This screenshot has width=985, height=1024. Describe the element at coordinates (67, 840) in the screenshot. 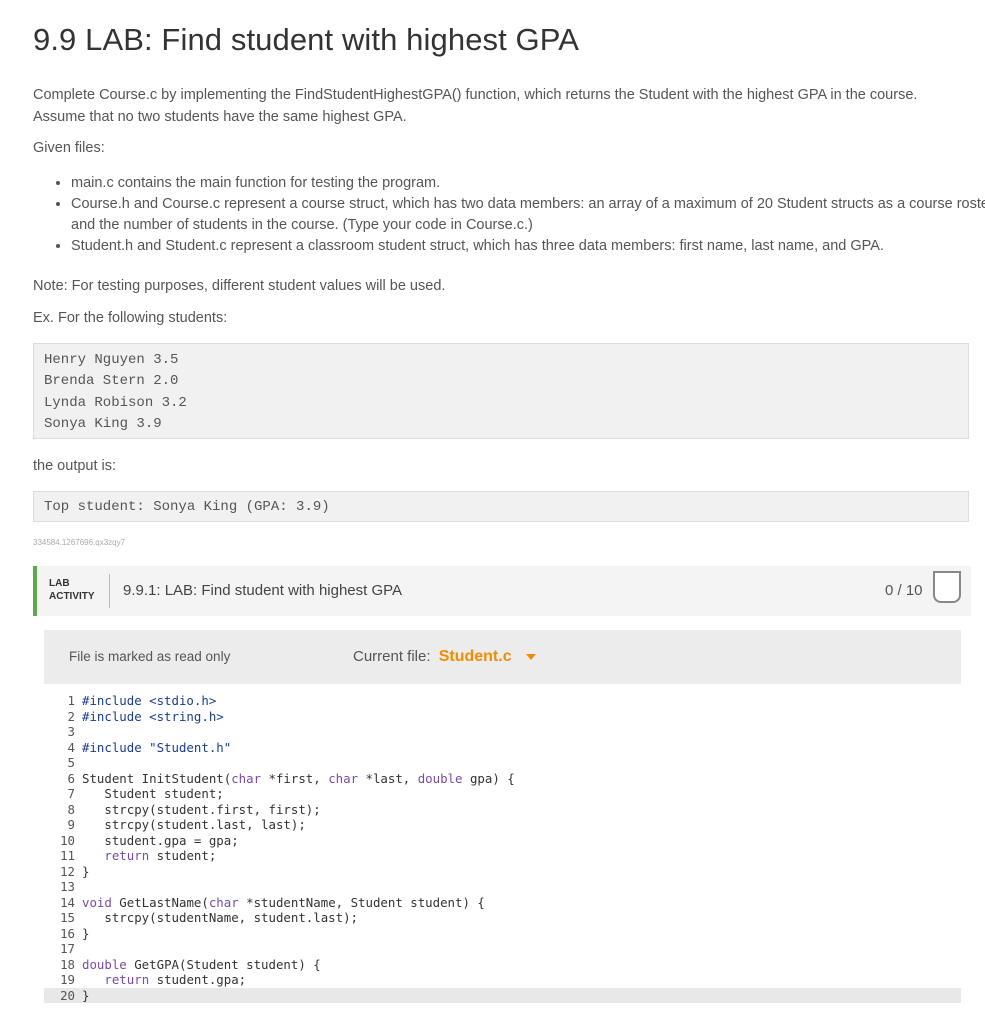

I see `line-number: 10` at that location.